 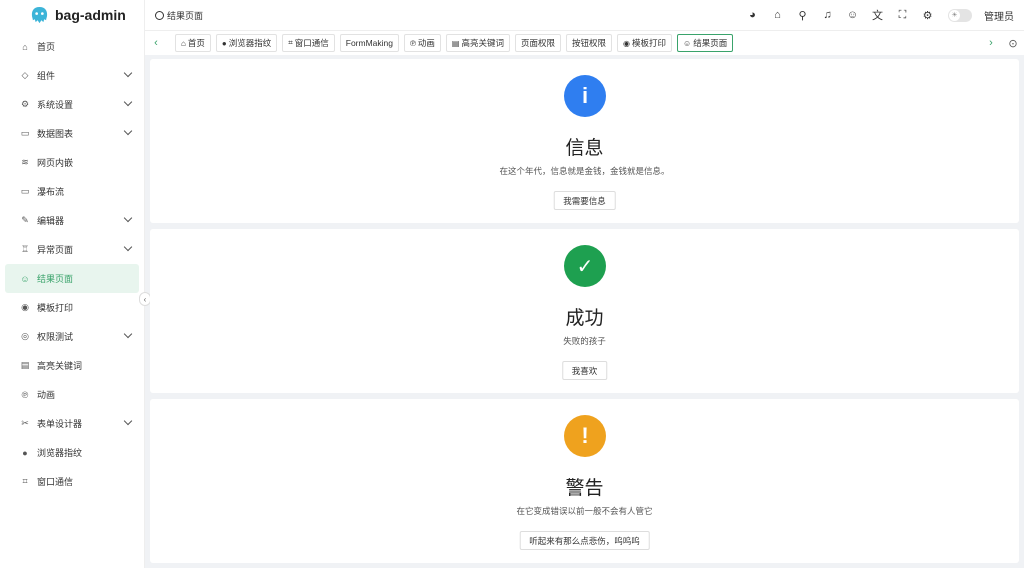 I want to click on warning-icon: !, so click(x=585, y=436).